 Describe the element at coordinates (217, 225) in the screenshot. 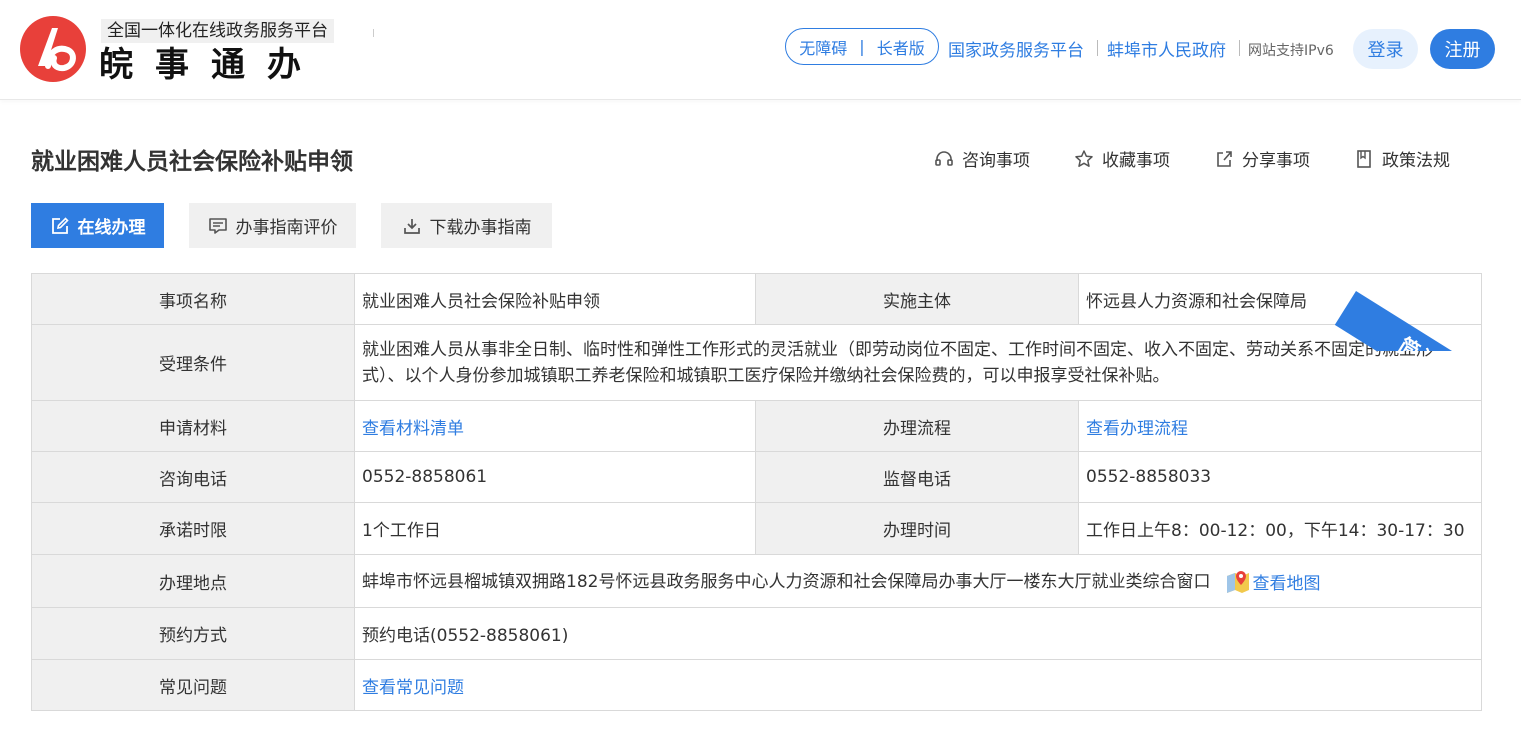

I see `comment-icon` at that location.